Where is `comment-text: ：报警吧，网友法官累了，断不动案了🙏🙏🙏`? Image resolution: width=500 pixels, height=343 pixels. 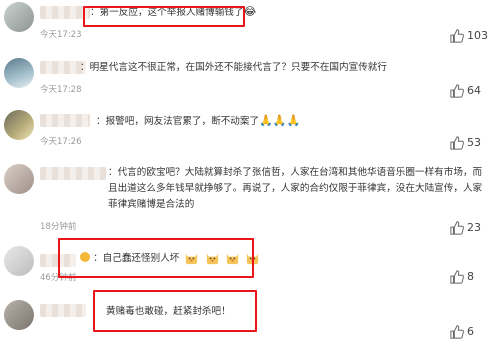
comment-text: ：报警吧，网友法官累了，断不动案了🙏🙏🙏 is located at coordinates (198, 121).